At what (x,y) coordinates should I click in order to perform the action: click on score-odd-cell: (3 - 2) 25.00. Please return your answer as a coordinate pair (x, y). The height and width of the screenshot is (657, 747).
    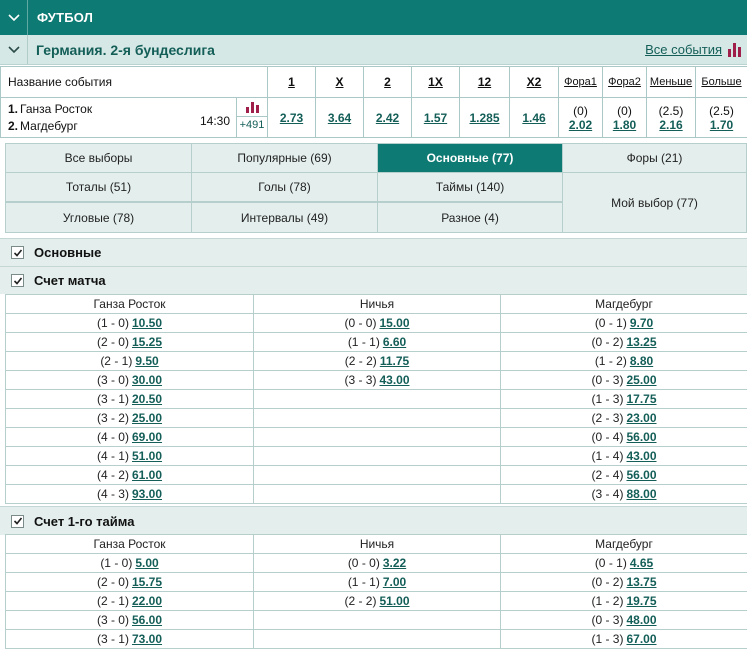
    Looking at the image, I should click on (129, 418).